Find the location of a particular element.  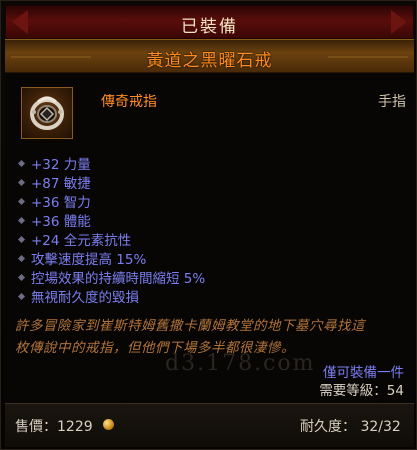

stat-row: +36 體能 is located at coordinates (111, 222).